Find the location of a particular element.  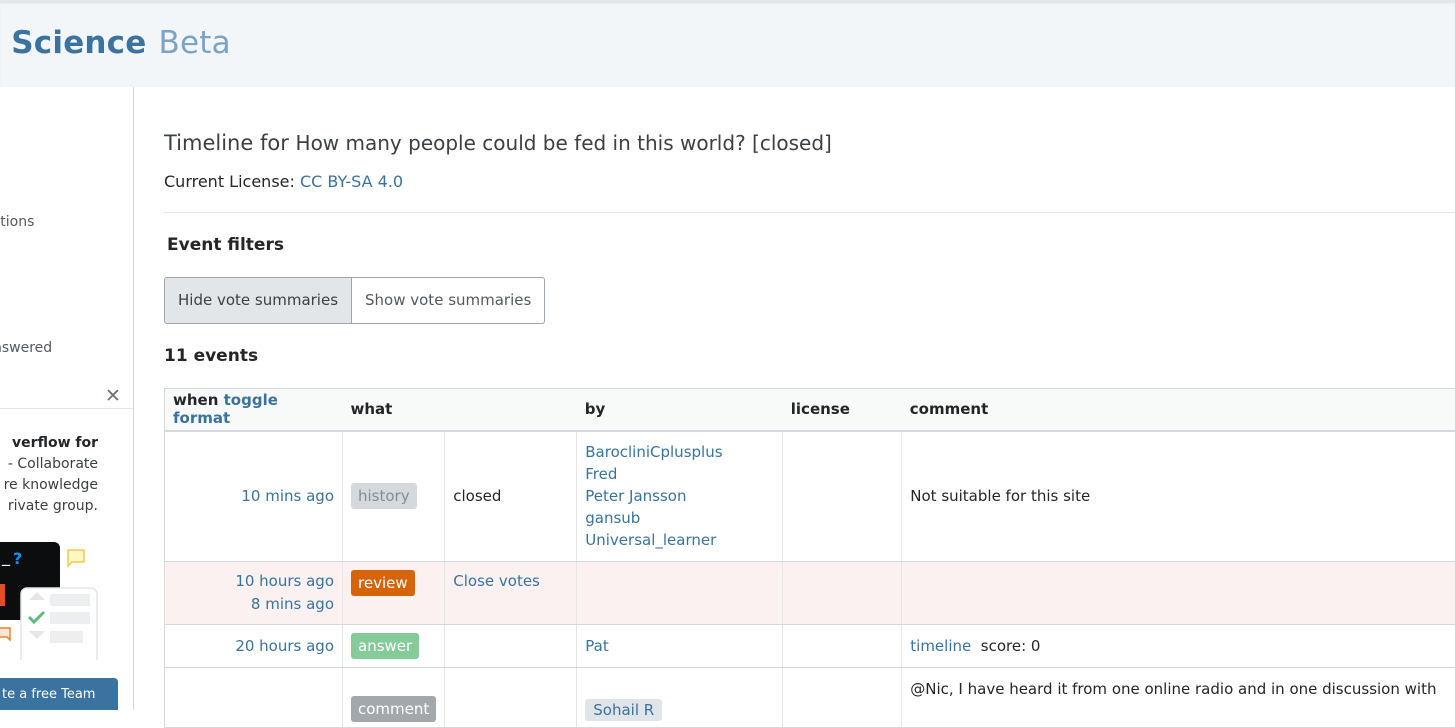

event-type-cell: comment is located at coordinates (394, 698).